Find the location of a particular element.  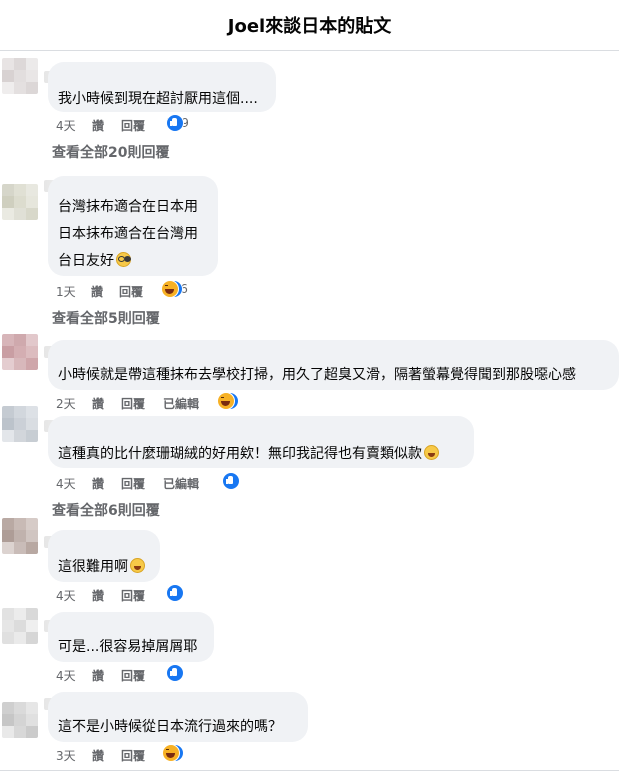

view-replies-link: 查看全部20則回覆 is located at coordinates (110, 152).